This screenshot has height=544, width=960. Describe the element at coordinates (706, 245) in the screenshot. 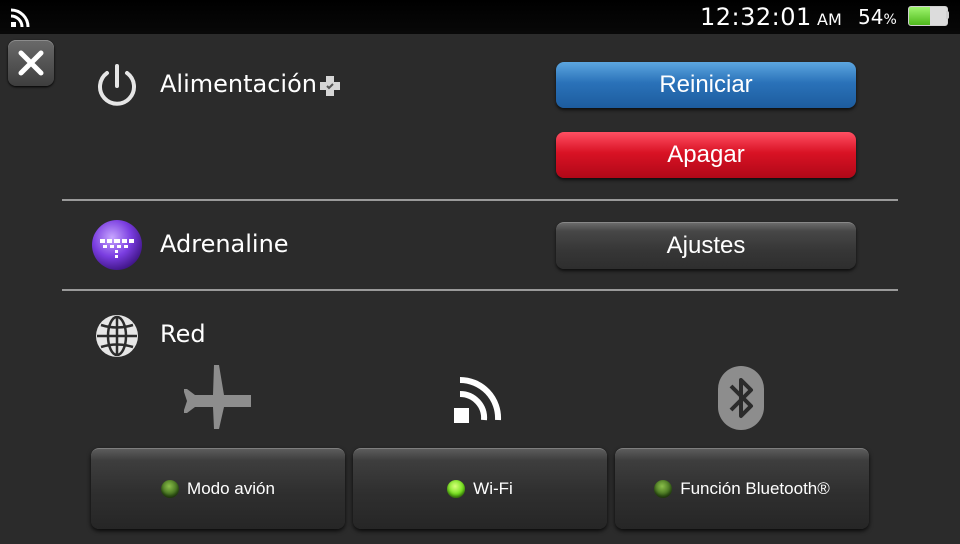

I see `settings-button: Ajustes` at that location.